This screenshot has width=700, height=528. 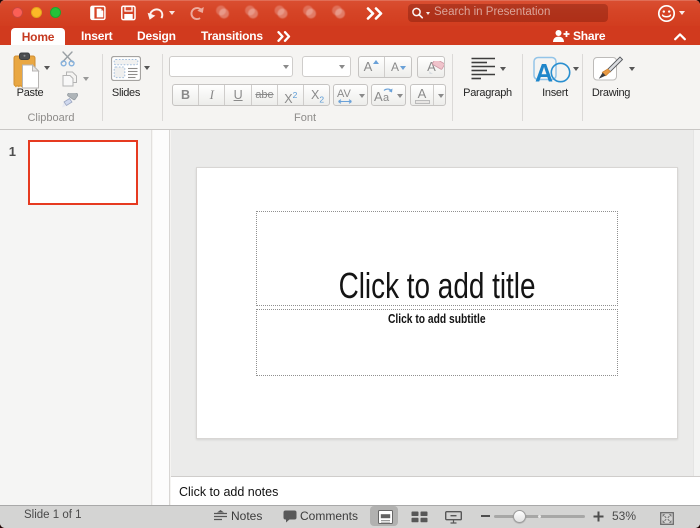 I want to click on svg-text: AV, so click(x=344, y=94).